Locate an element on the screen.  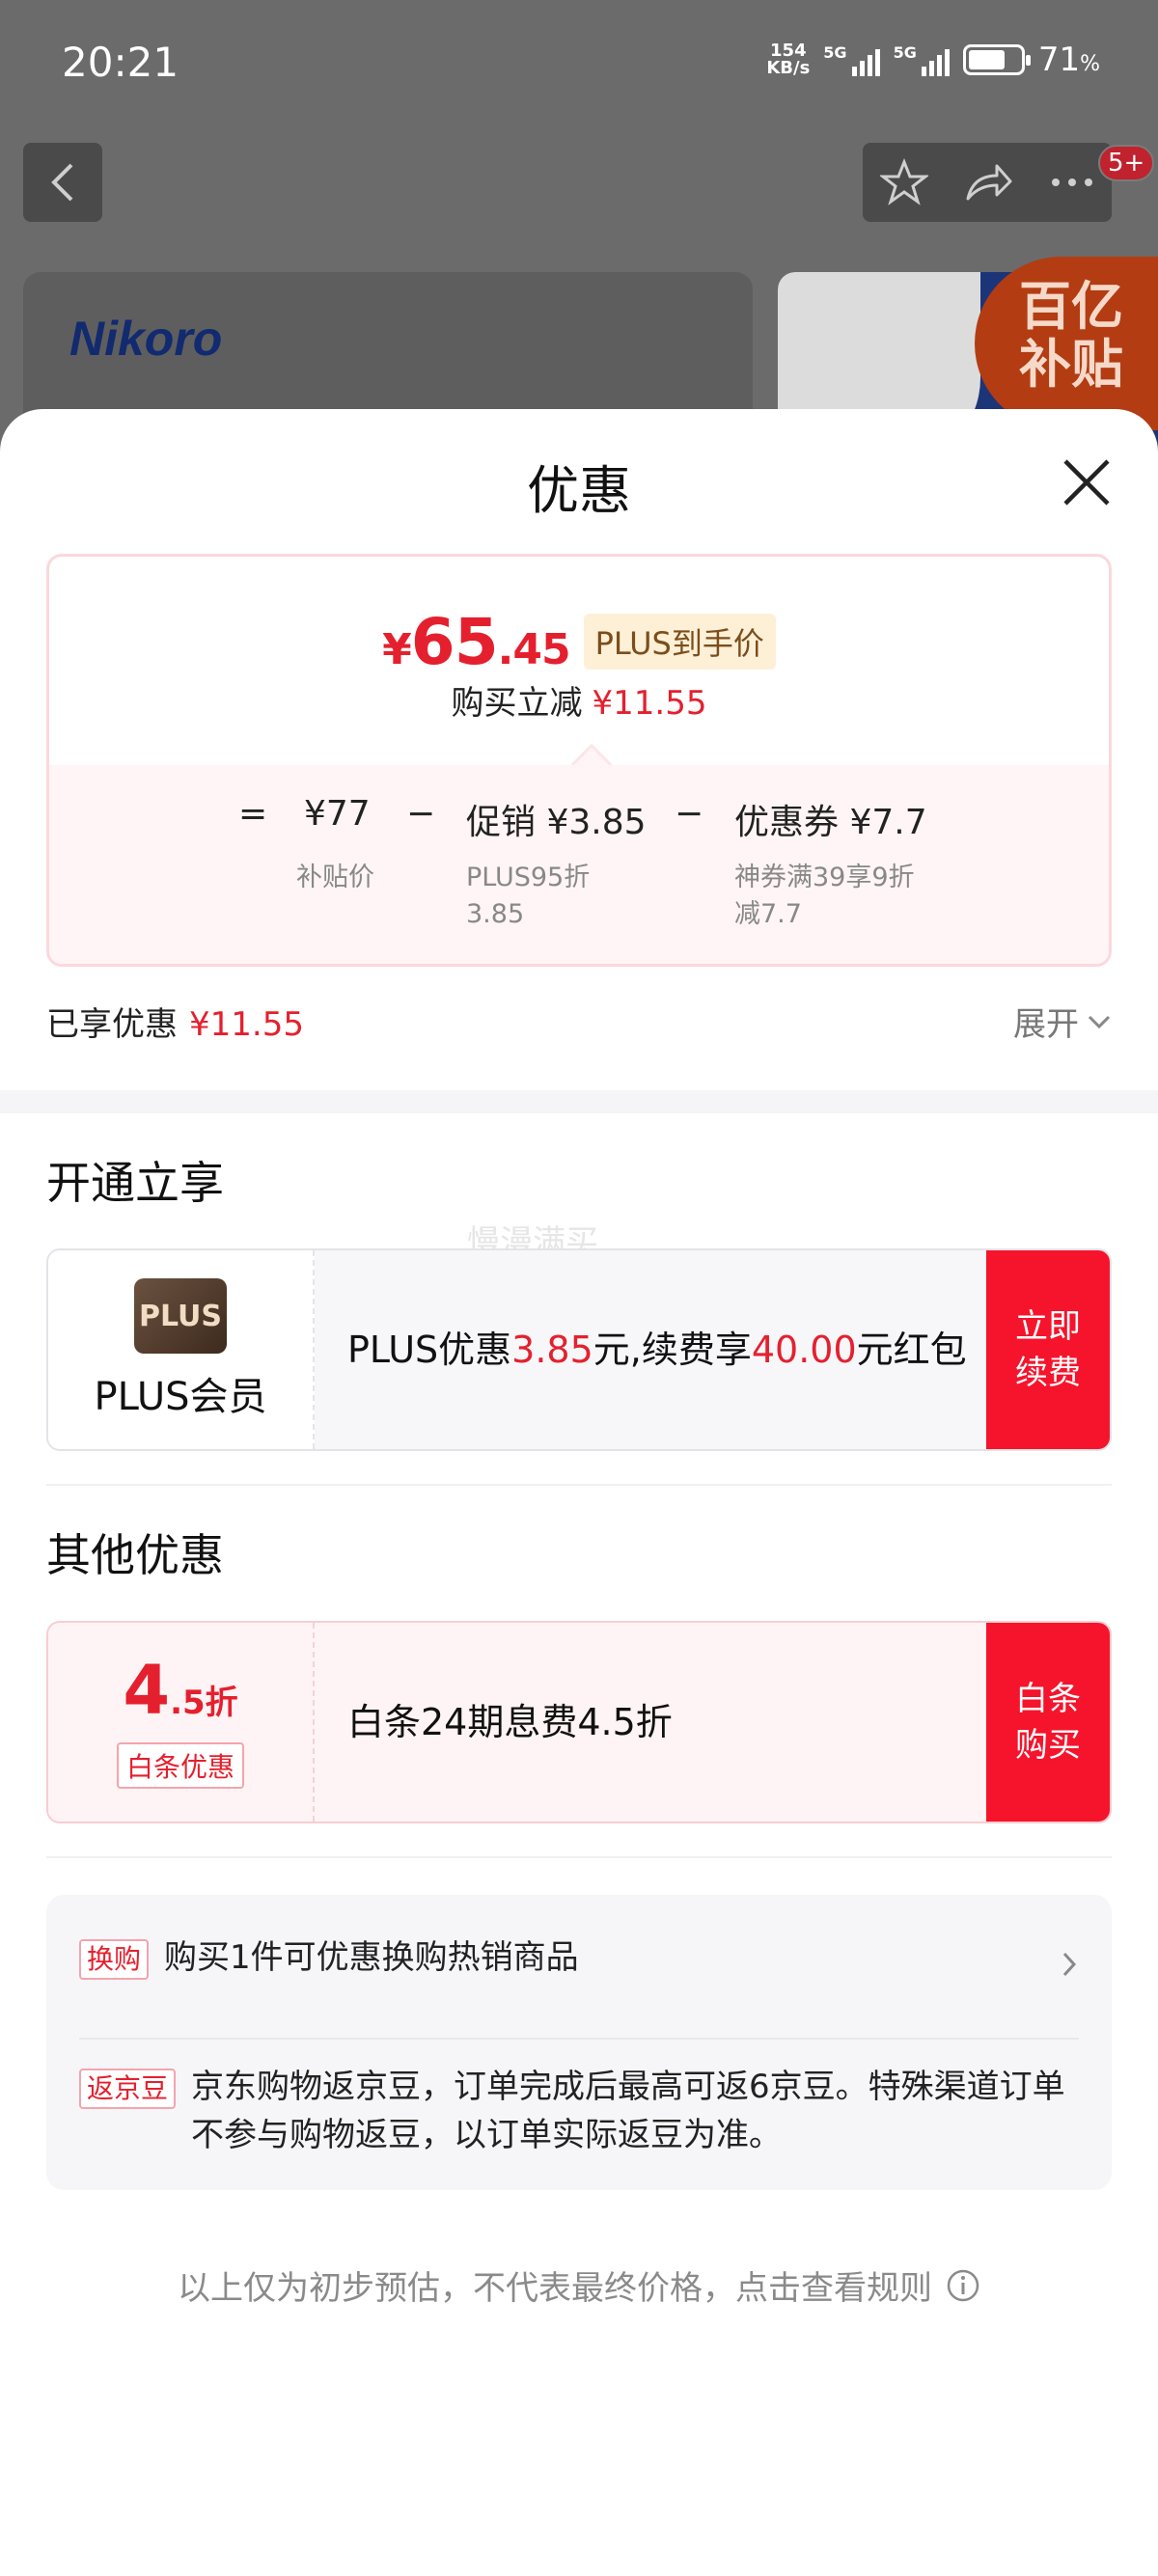
plus-offer-text: PLUS优惠3.85元,续费享40.00元红包 is located at coordinates (657, 1350).